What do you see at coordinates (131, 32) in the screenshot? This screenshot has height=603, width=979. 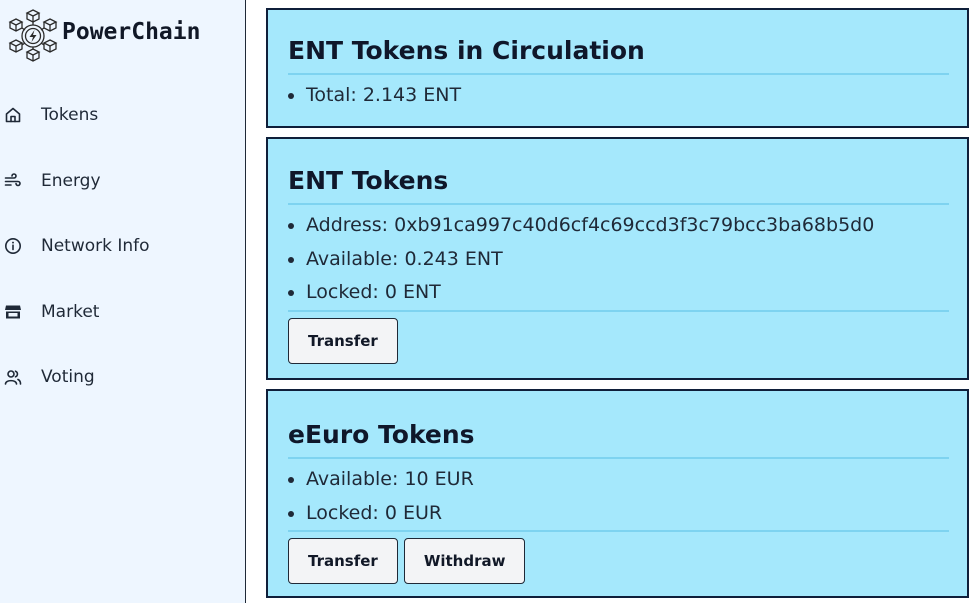 I see `brand-name: PowerChain` at bounding box center [131, 32].